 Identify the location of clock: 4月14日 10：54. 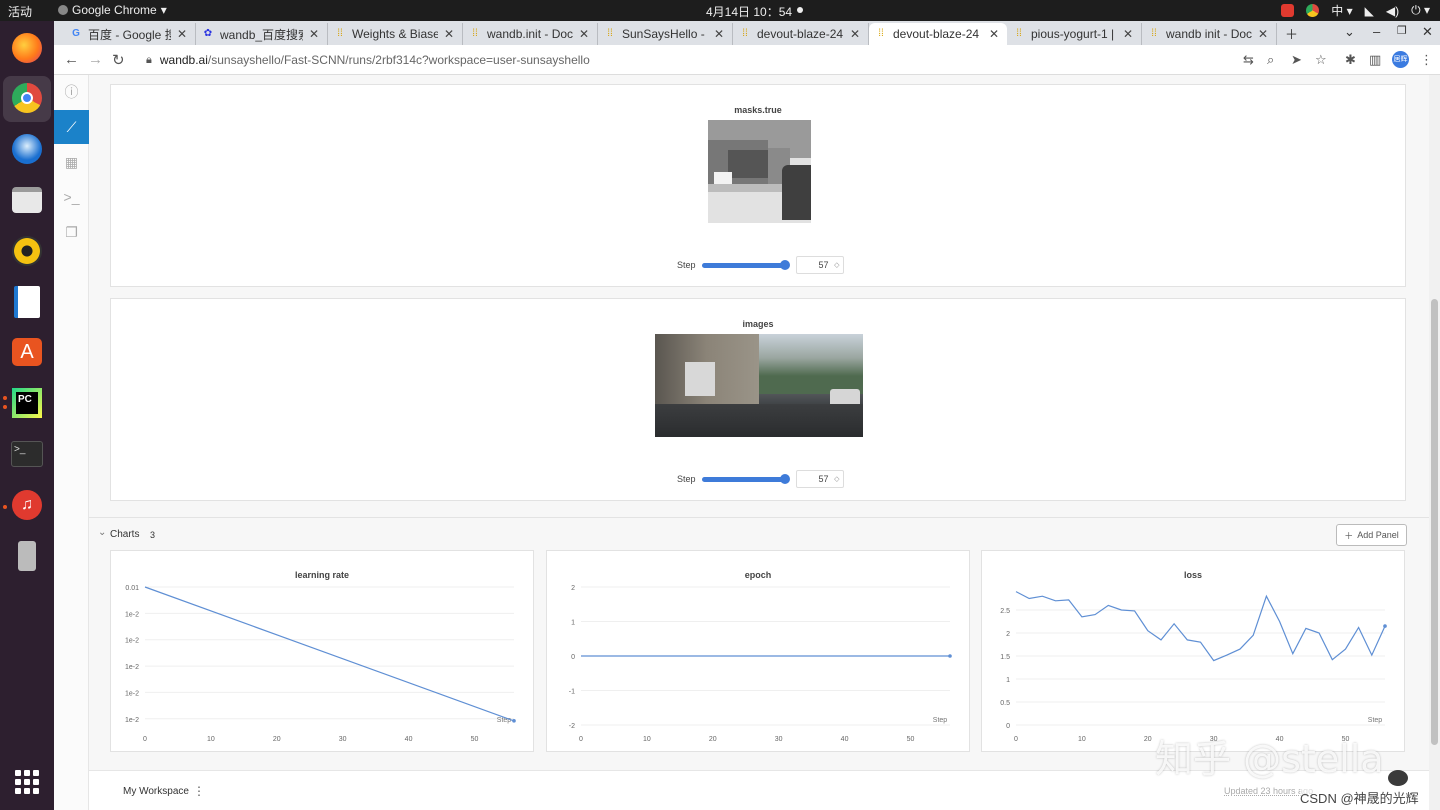
(749, 11).